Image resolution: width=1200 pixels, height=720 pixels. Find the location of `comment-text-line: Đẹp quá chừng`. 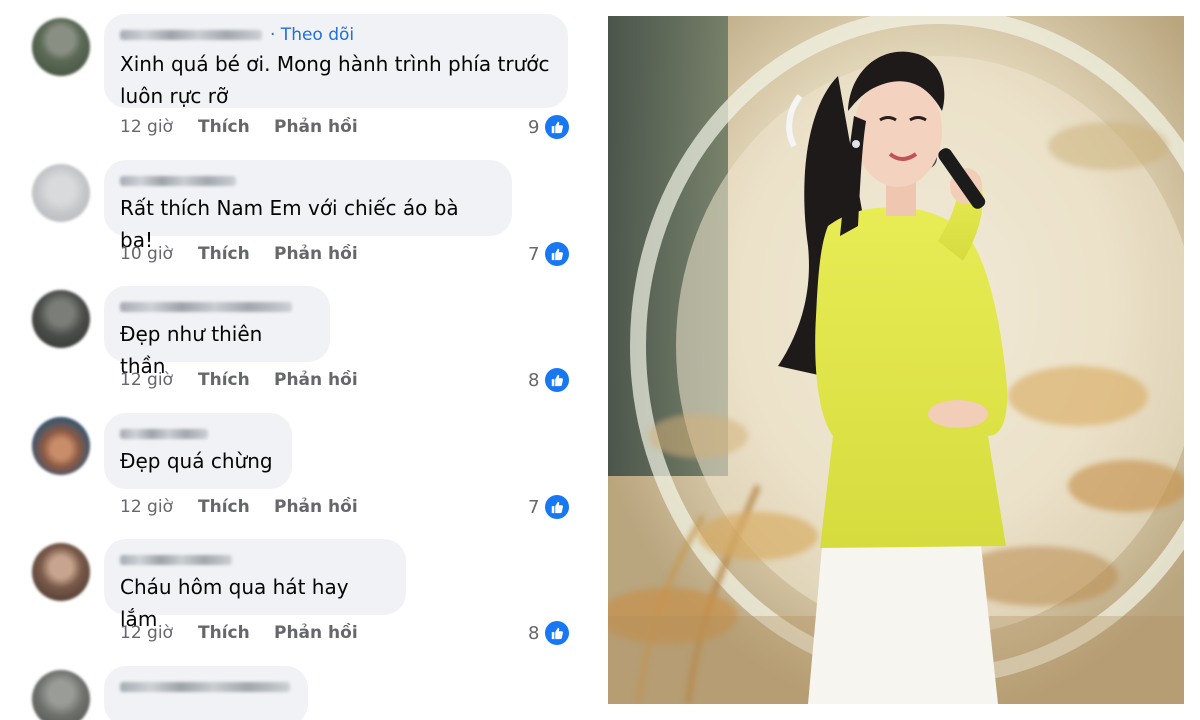

comment-text-line: Đẹp quá chừng is located at coordinates (196, 461).